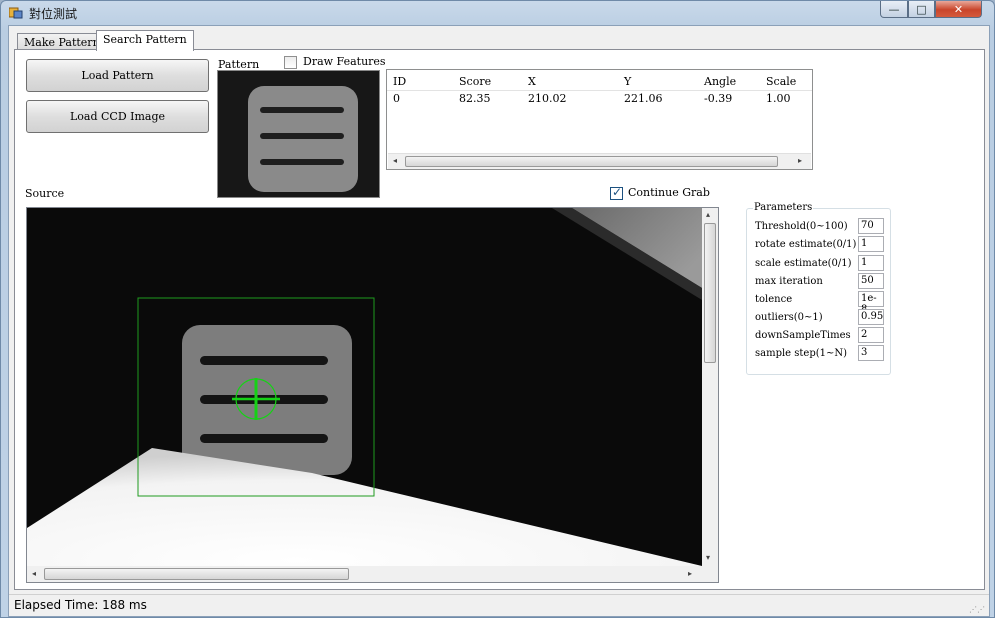  I want to click on table-cell: 221.06, so click(643, 98).